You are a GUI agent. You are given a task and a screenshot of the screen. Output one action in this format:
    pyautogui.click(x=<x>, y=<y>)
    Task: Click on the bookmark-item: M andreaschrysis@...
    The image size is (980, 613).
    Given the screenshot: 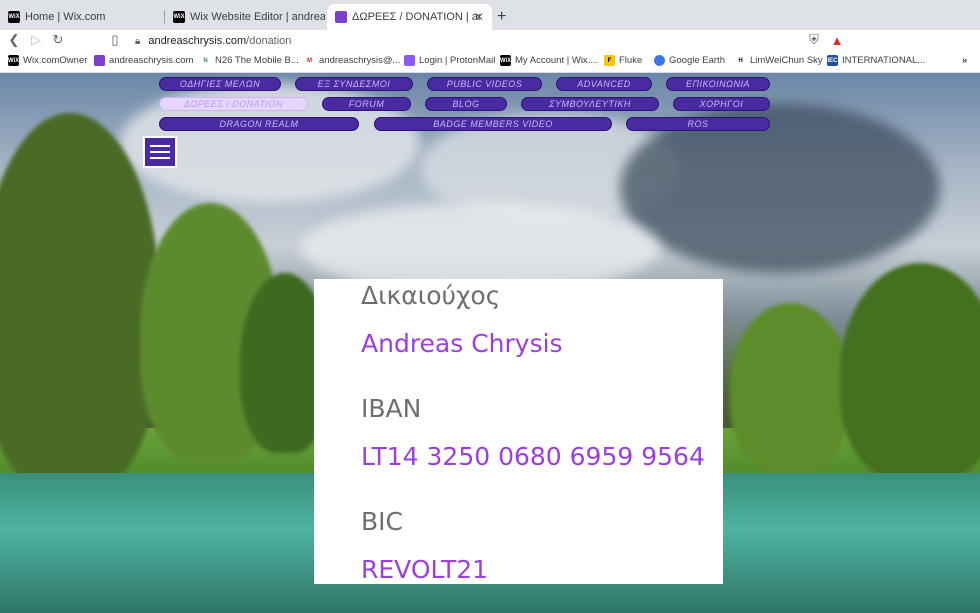 What is the action you would take?
    pyautogui.click(x=352, y=60)
    